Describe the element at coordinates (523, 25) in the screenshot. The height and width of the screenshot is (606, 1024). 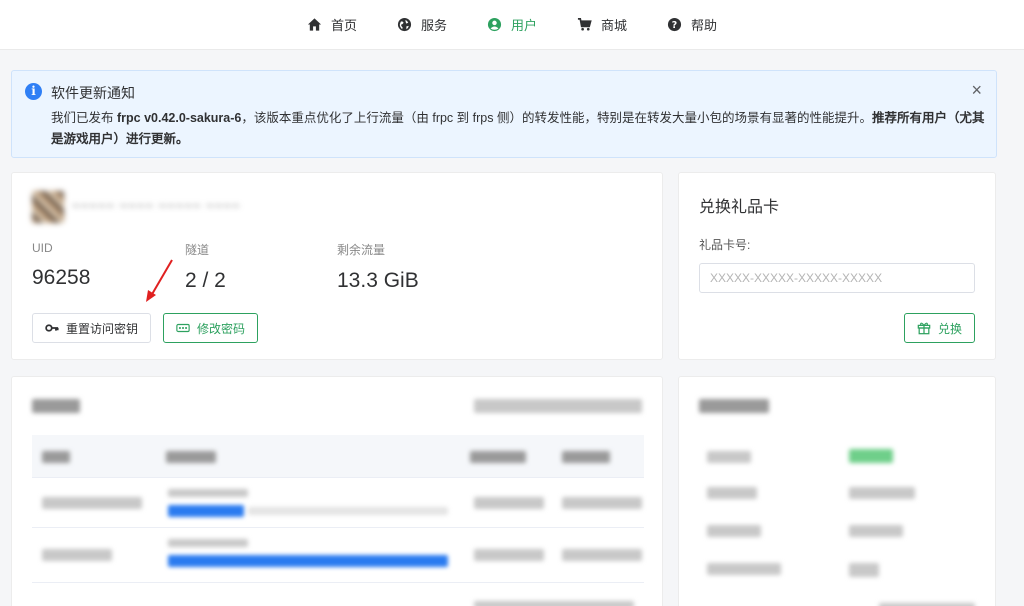
I see `nav-item-label: 用户` at that location.